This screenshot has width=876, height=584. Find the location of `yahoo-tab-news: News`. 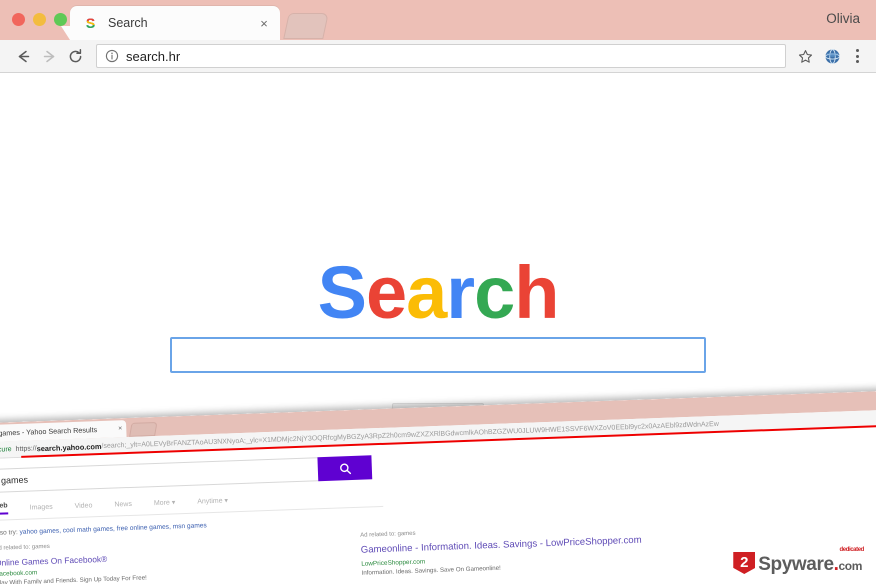

yahoo-tab-news: News is located at coordinates (123, 504).